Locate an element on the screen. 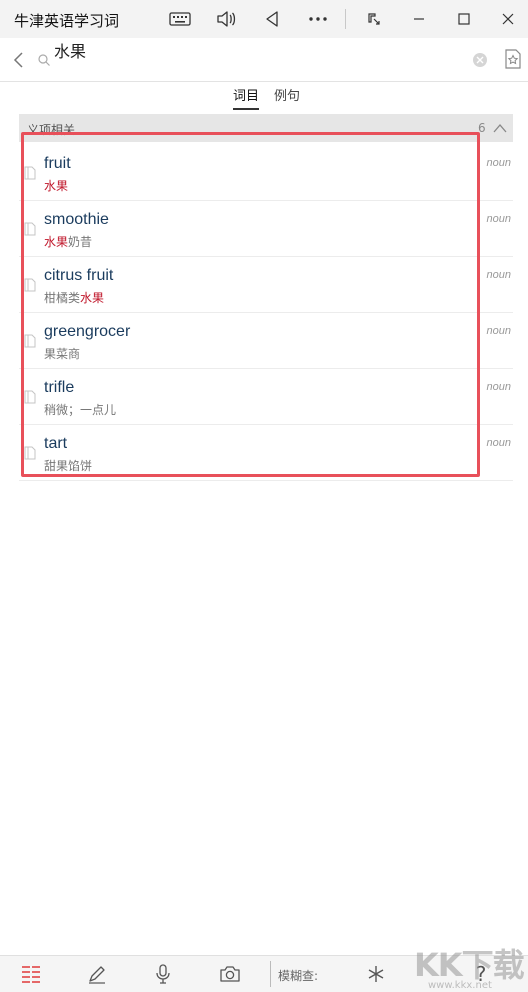  maximize-icon is located at coordinates (464, 19).